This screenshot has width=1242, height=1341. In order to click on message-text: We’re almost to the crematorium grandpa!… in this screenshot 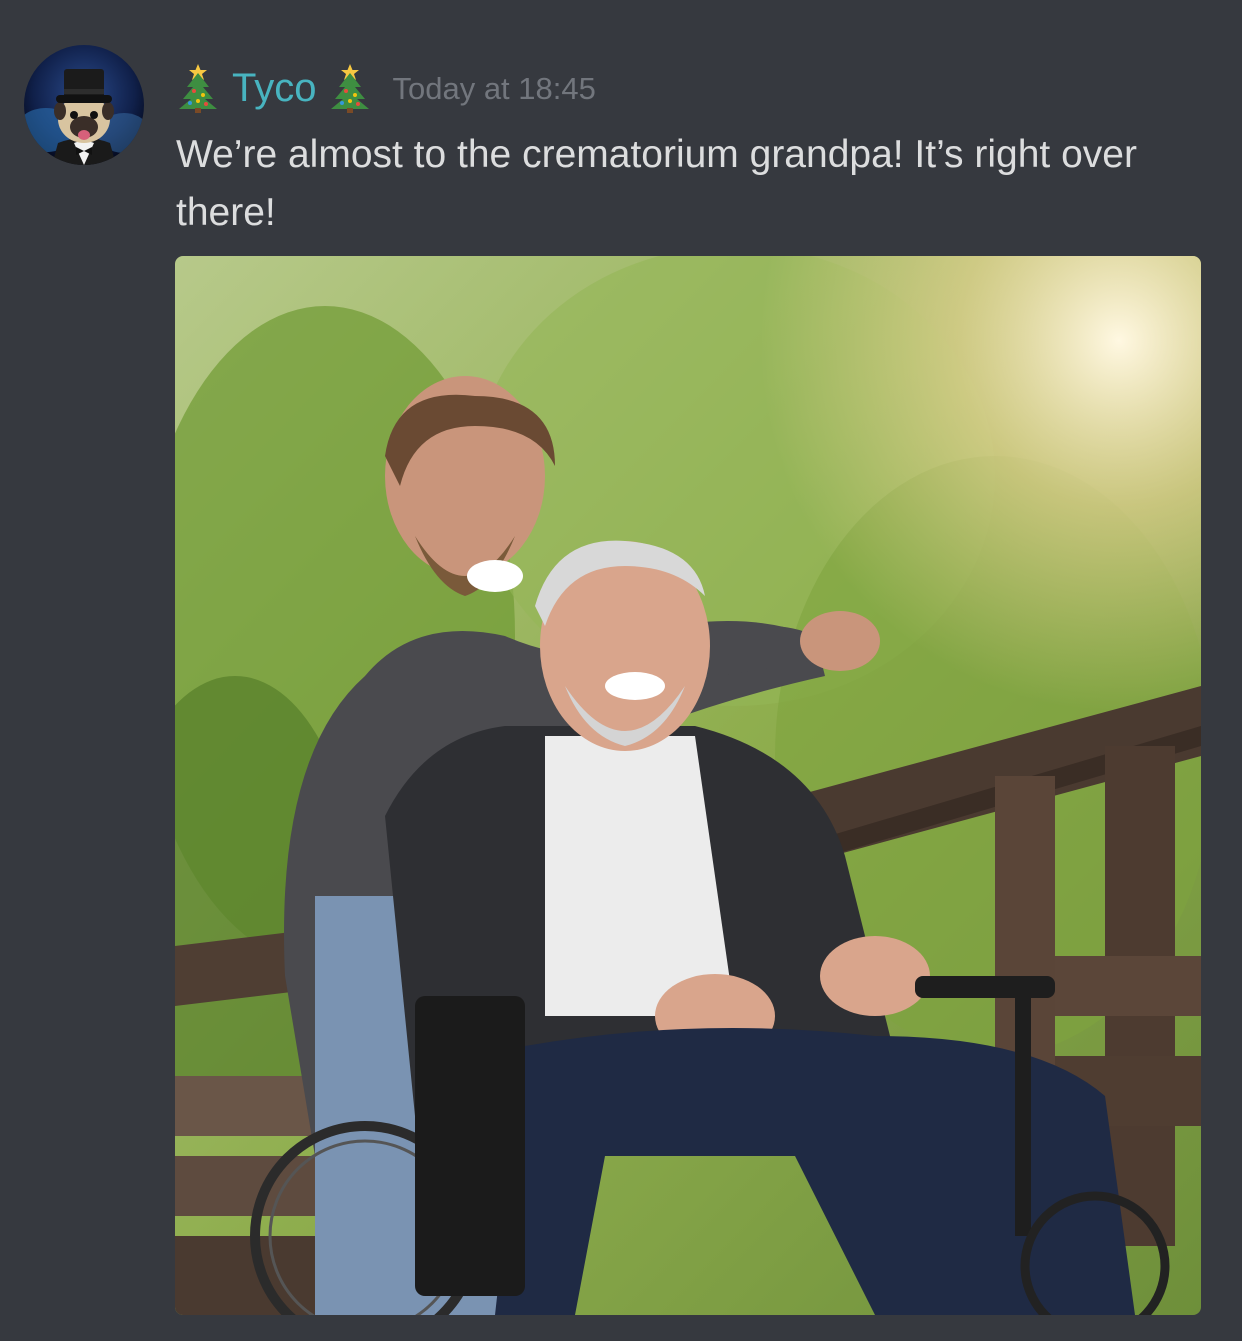, I will do `click(656, 183)`.